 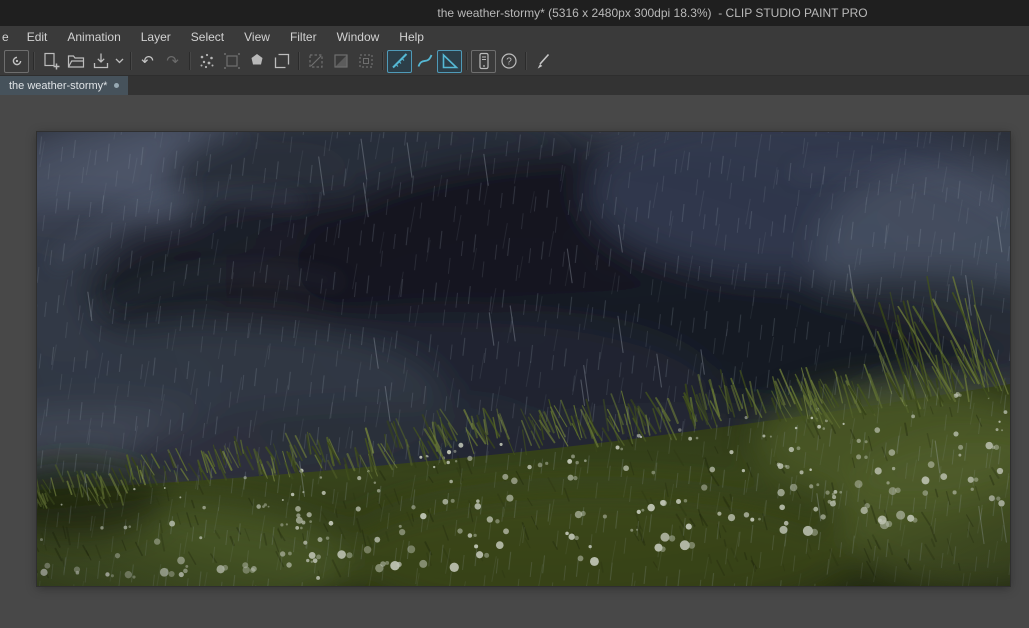 I want to click on redo-icon: ↷, so click(x=172, y=61).